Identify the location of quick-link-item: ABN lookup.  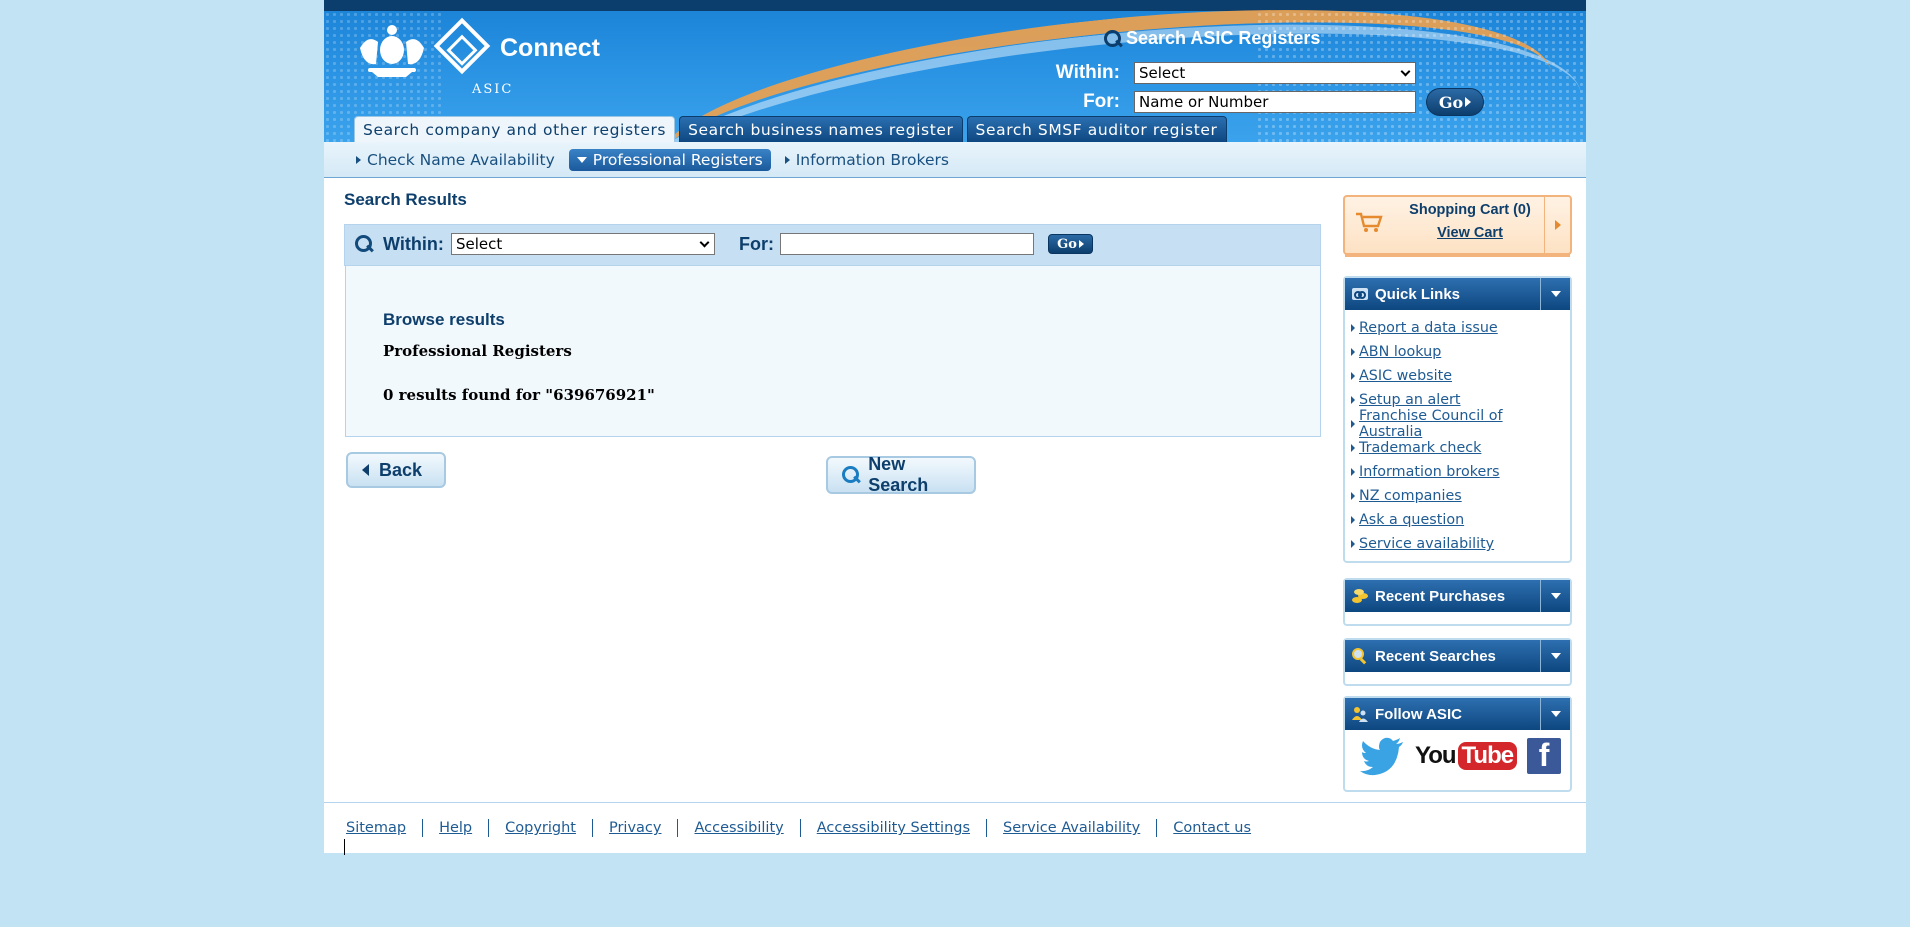
(1460, 352).